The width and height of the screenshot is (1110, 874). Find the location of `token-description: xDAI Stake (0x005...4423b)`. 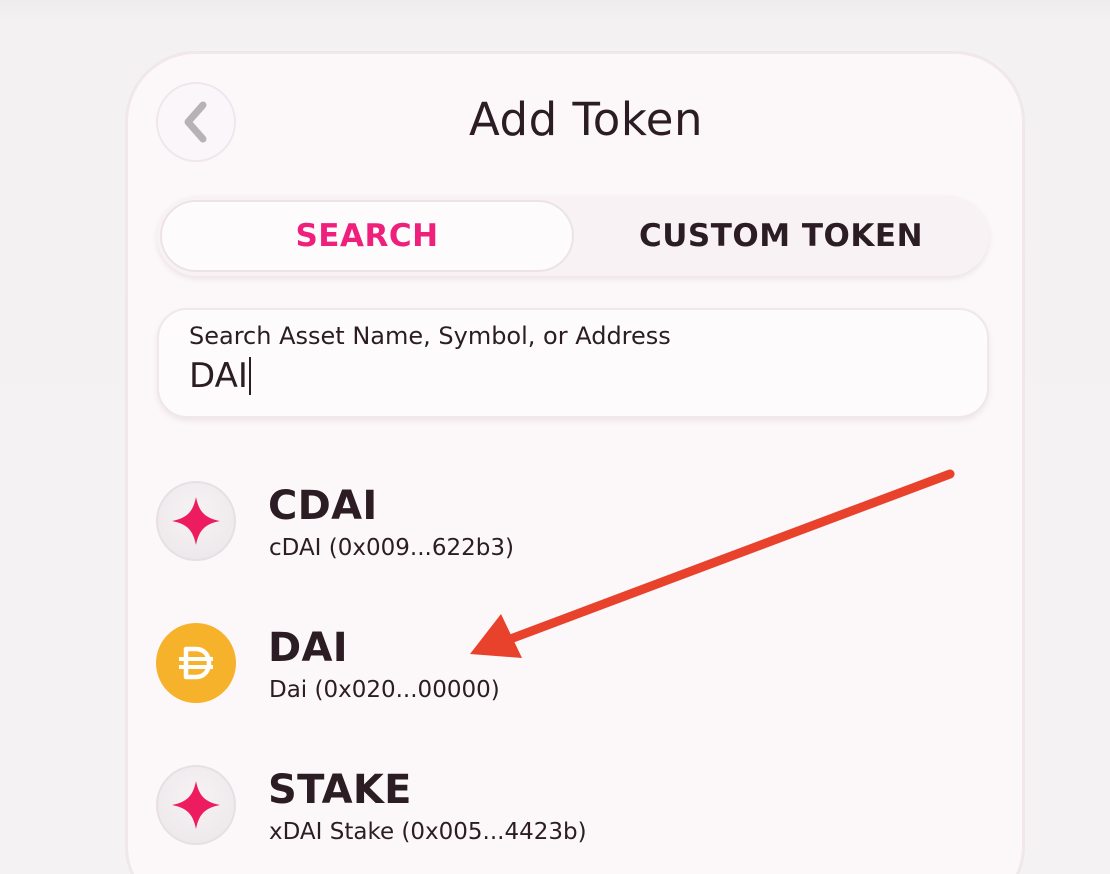

token-description: xDAI Stake (0x005...4423b) is located at coordinates (428, 832).